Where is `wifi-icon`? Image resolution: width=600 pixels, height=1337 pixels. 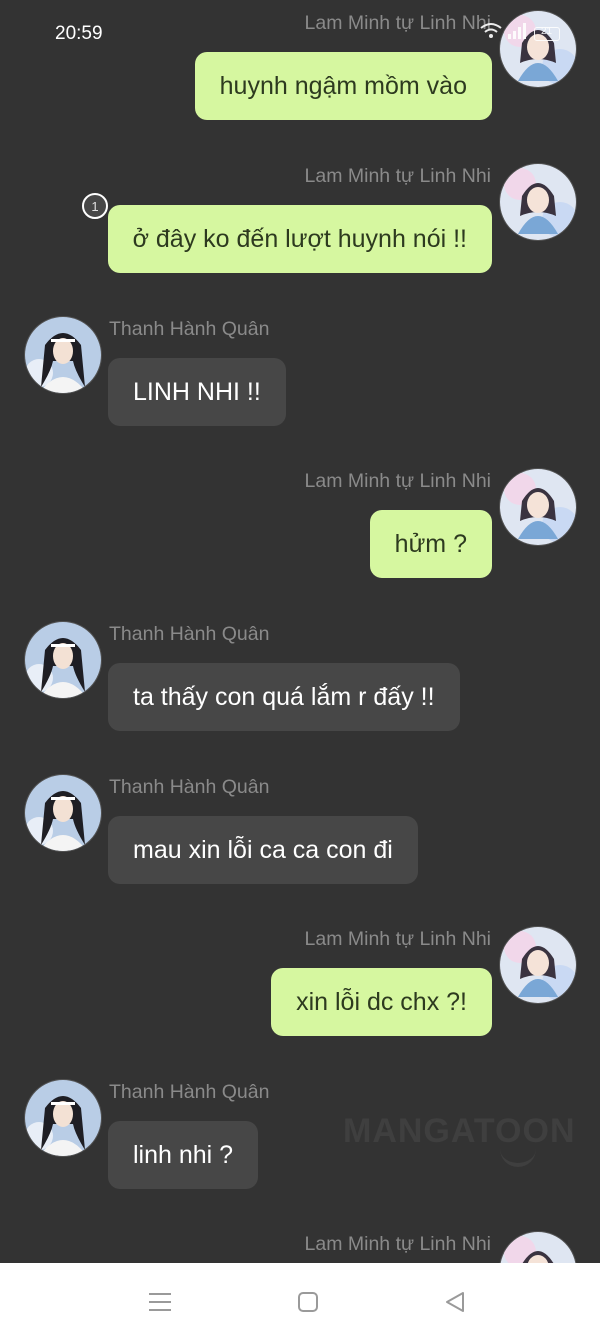 wifi-icon is located at coordinates (491, 33).